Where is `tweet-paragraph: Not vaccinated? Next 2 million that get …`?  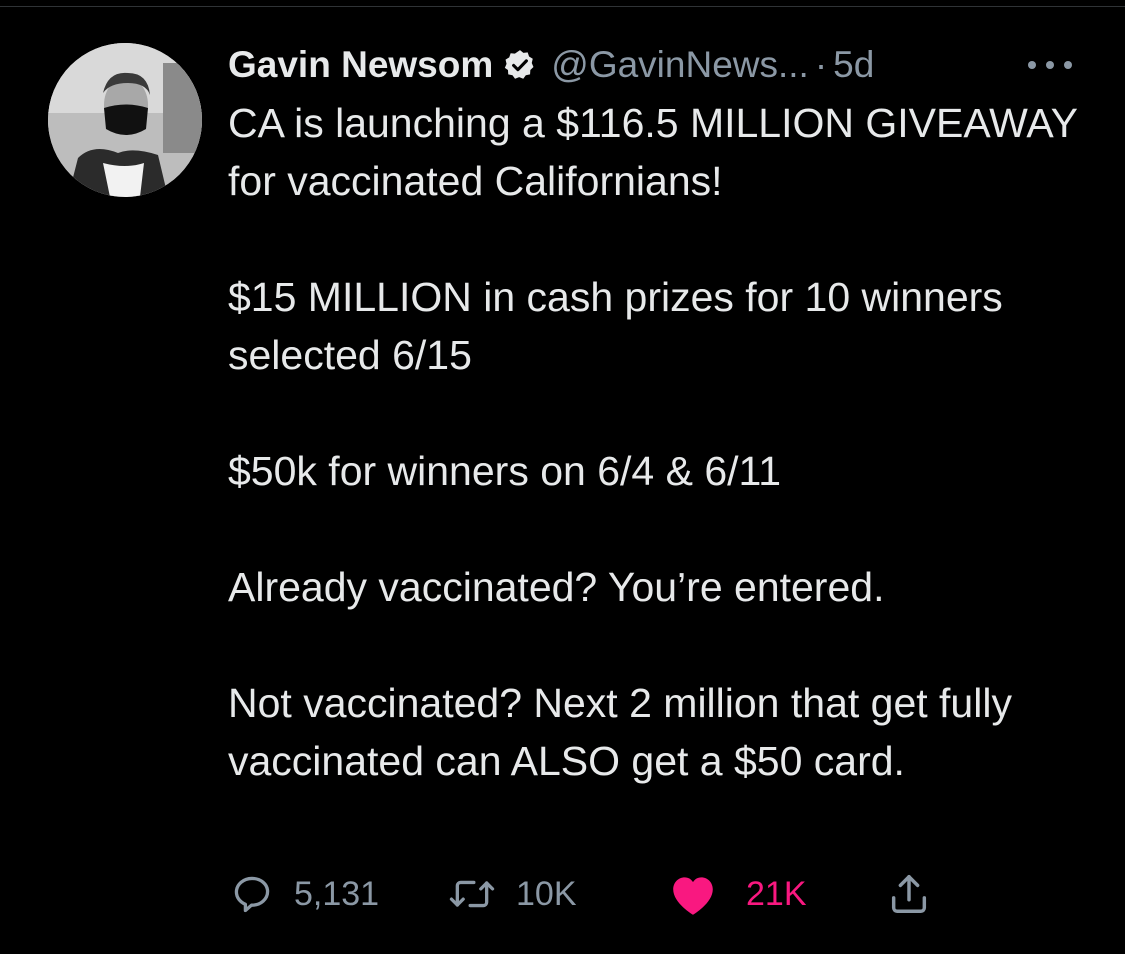
tweet-paragraph: Not vaccinated? Next 2 million that get … is located at coordinates (620, 732).